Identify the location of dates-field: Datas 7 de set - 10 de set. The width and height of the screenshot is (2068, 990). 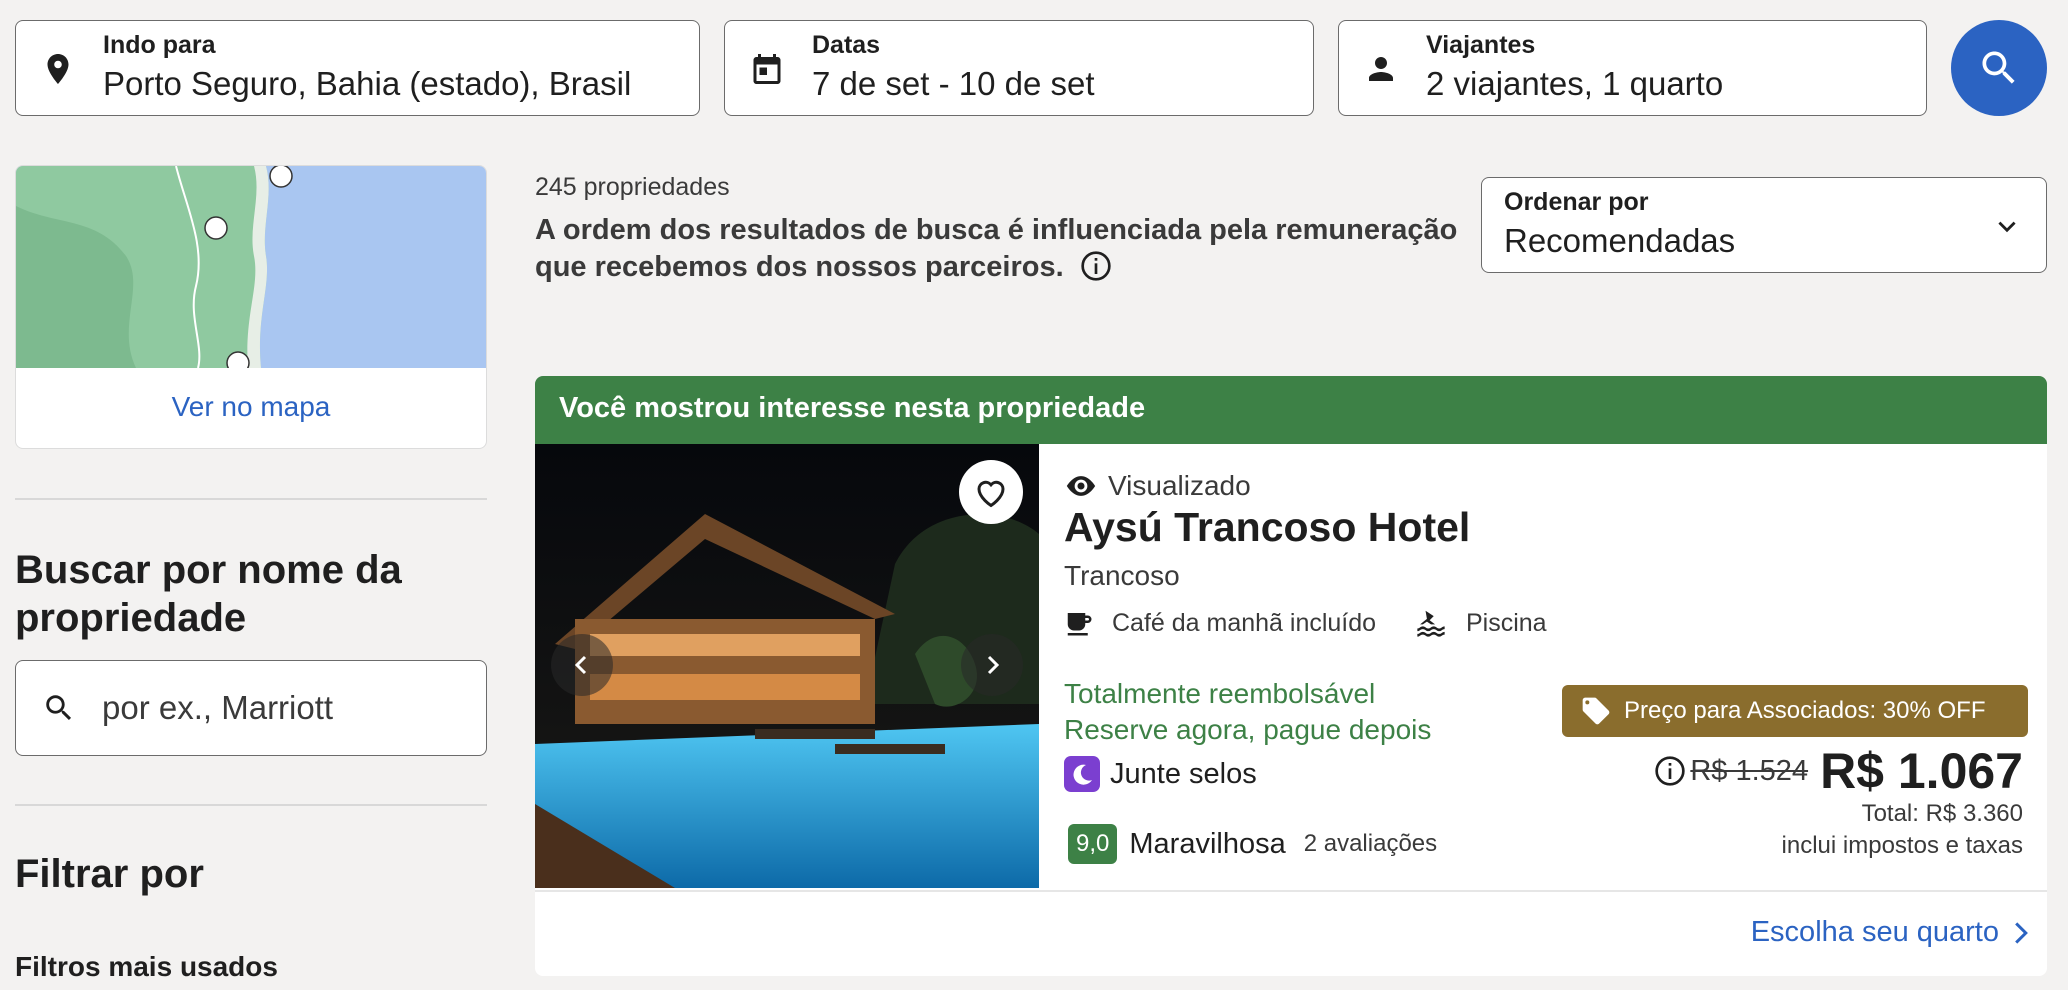
(1019, 68).